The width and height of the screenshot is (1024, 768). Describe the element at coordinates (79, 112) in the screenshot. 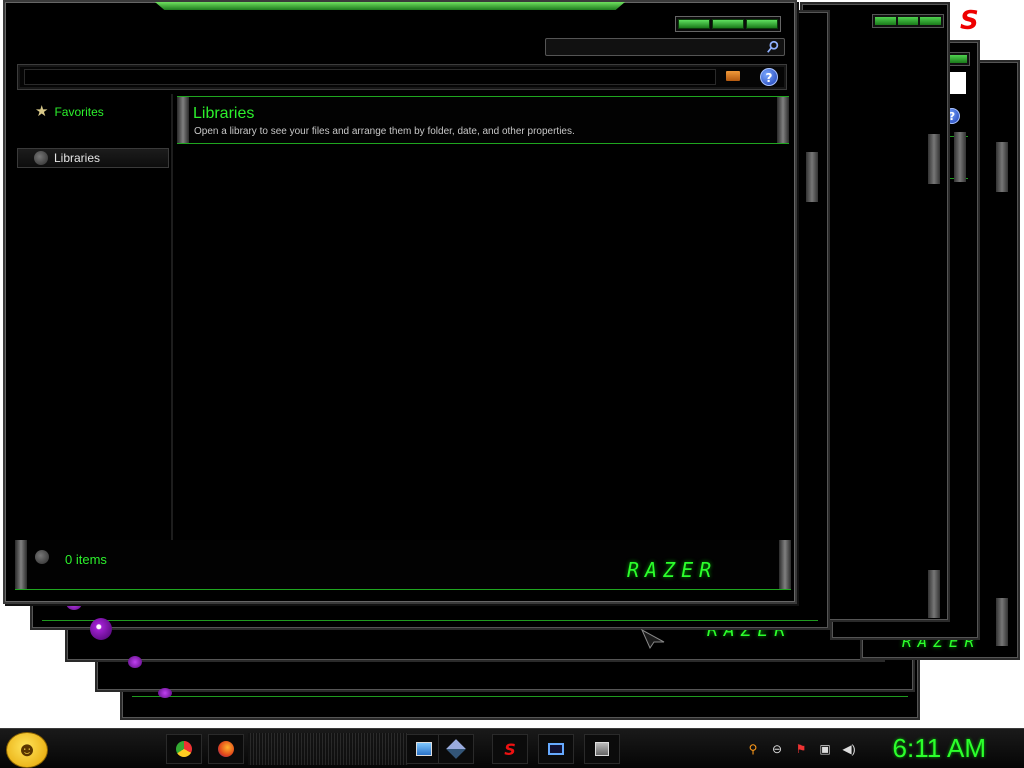

I see `nav-item-label: Favorites` at that location.